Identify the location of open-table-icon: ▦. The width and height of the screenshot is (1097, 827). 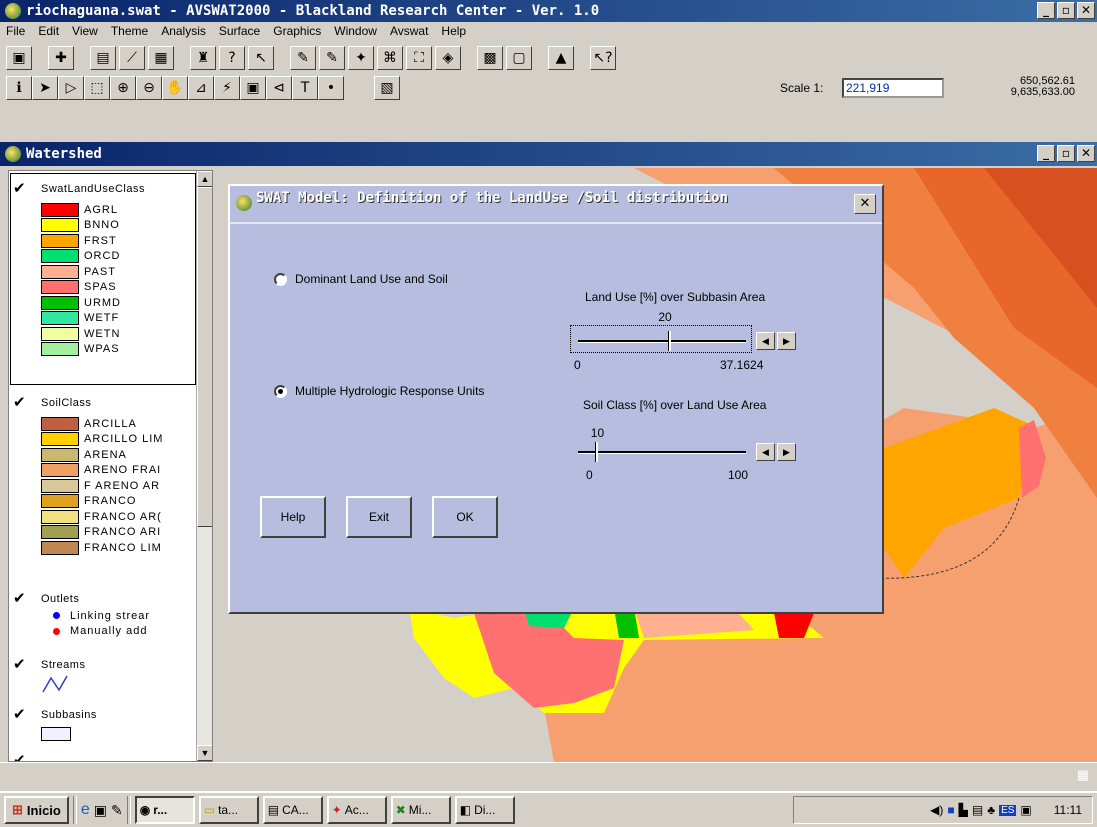
(161, 58).